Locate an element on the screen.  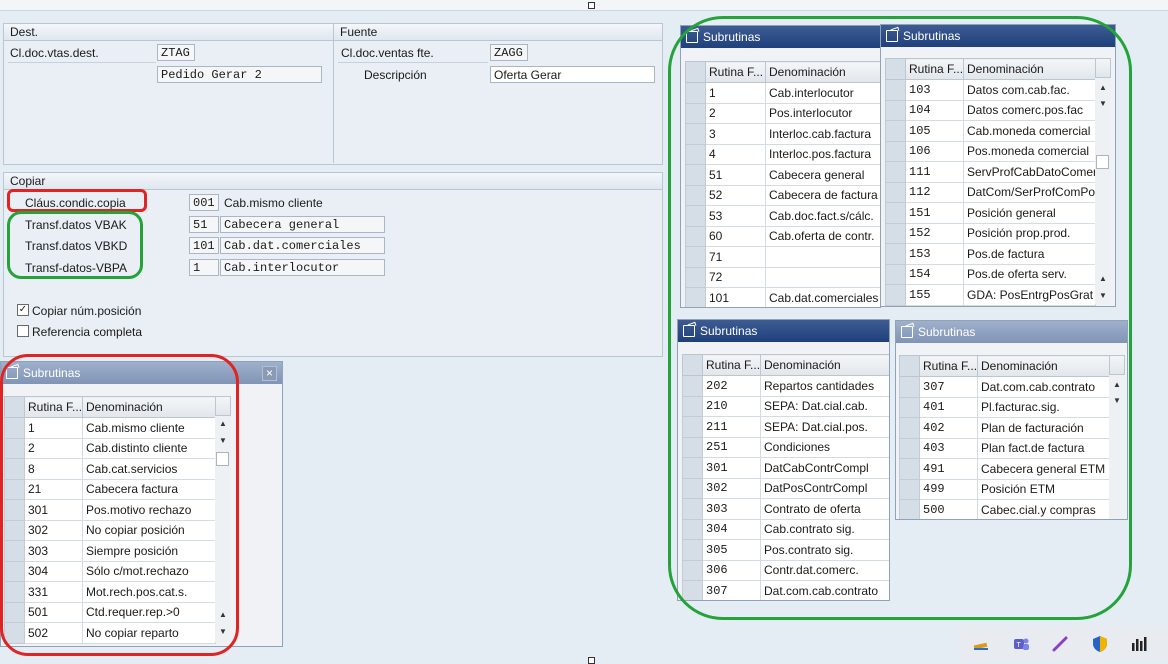
denomination-cell: Datos com.cab.fac. is located at coordinates (1029, 90).